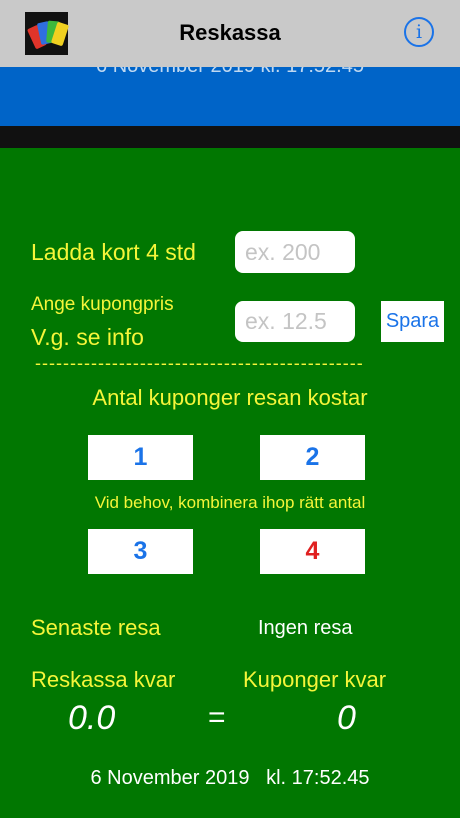  What do you see at coordinates (96, 627) in the screenshot?
I see `last-trip-label: Senaste resa` at bounding box center [96, 627].